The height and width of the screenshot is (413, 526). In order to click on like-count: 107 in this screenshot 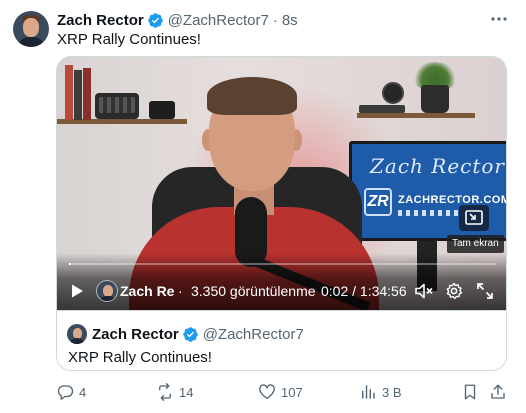, I will do `click(292, 392)`.